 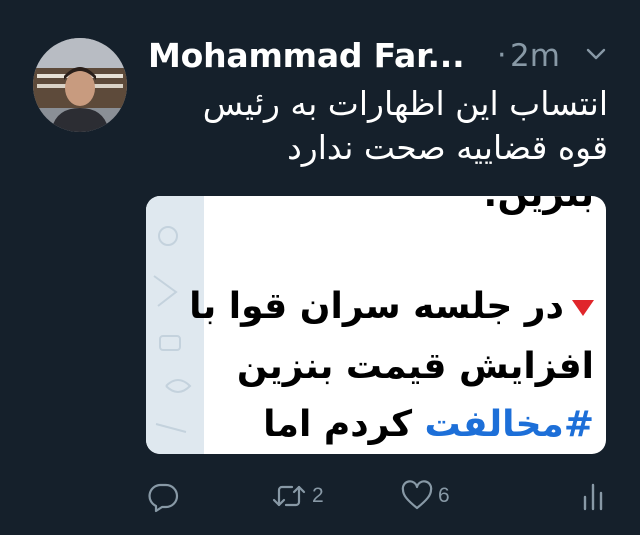 I want to click on avatar, so click(x=80, y=85).